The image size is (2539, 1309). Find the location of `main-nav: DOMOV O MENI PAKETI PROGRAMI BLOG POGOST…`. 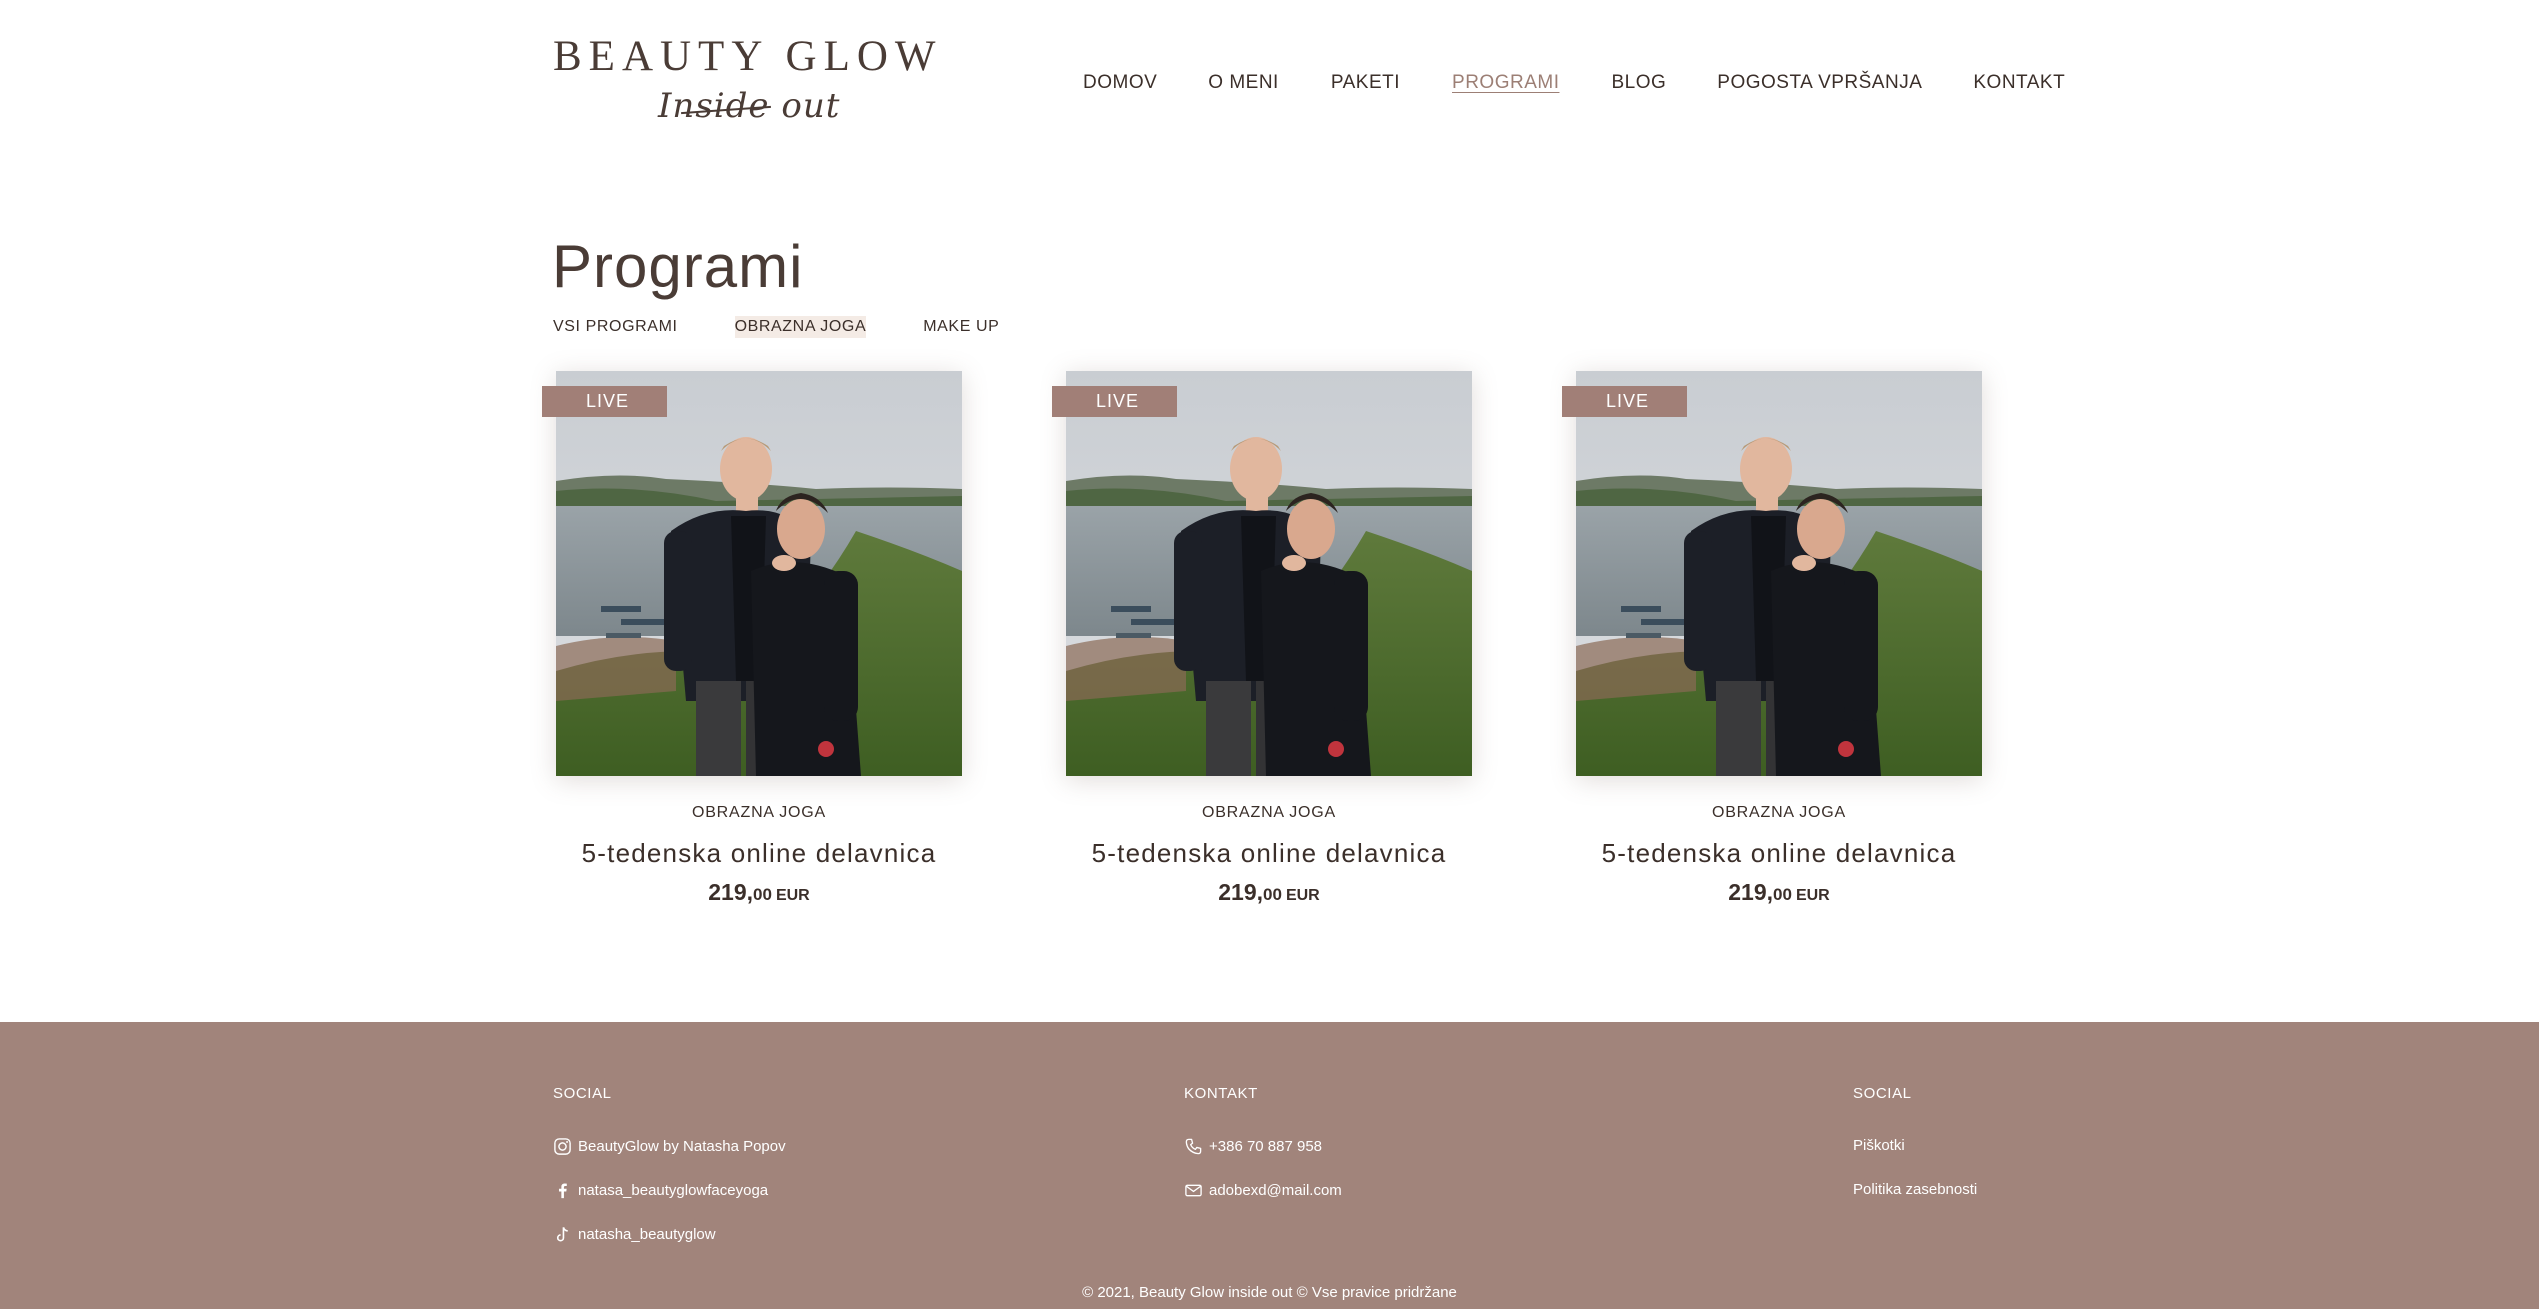

main-nav: DOMOV O MENI PAKETI PROGRAMI BLOG POGOST… is located at coordinates (1574, 83).